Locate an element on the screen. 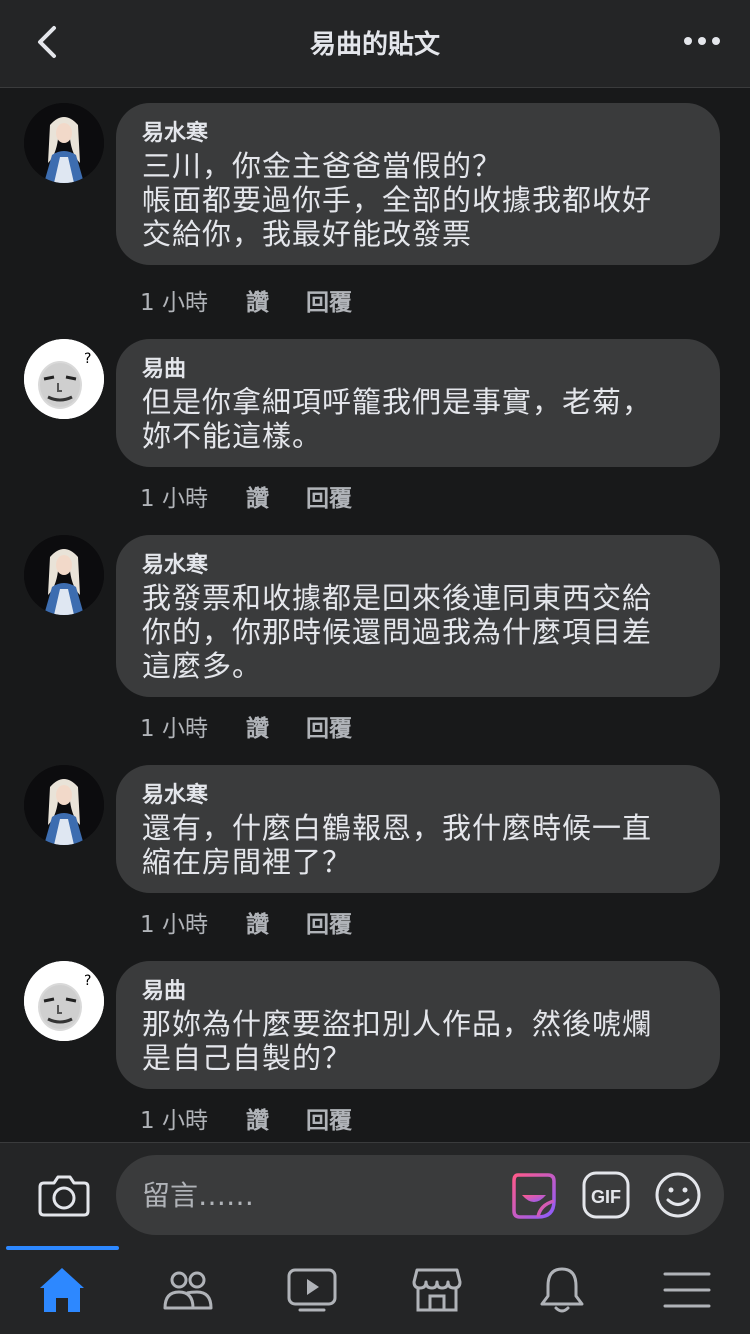 This screenshot has height=1334, width=750. sticker-button is located at coordinates (534, 1195).